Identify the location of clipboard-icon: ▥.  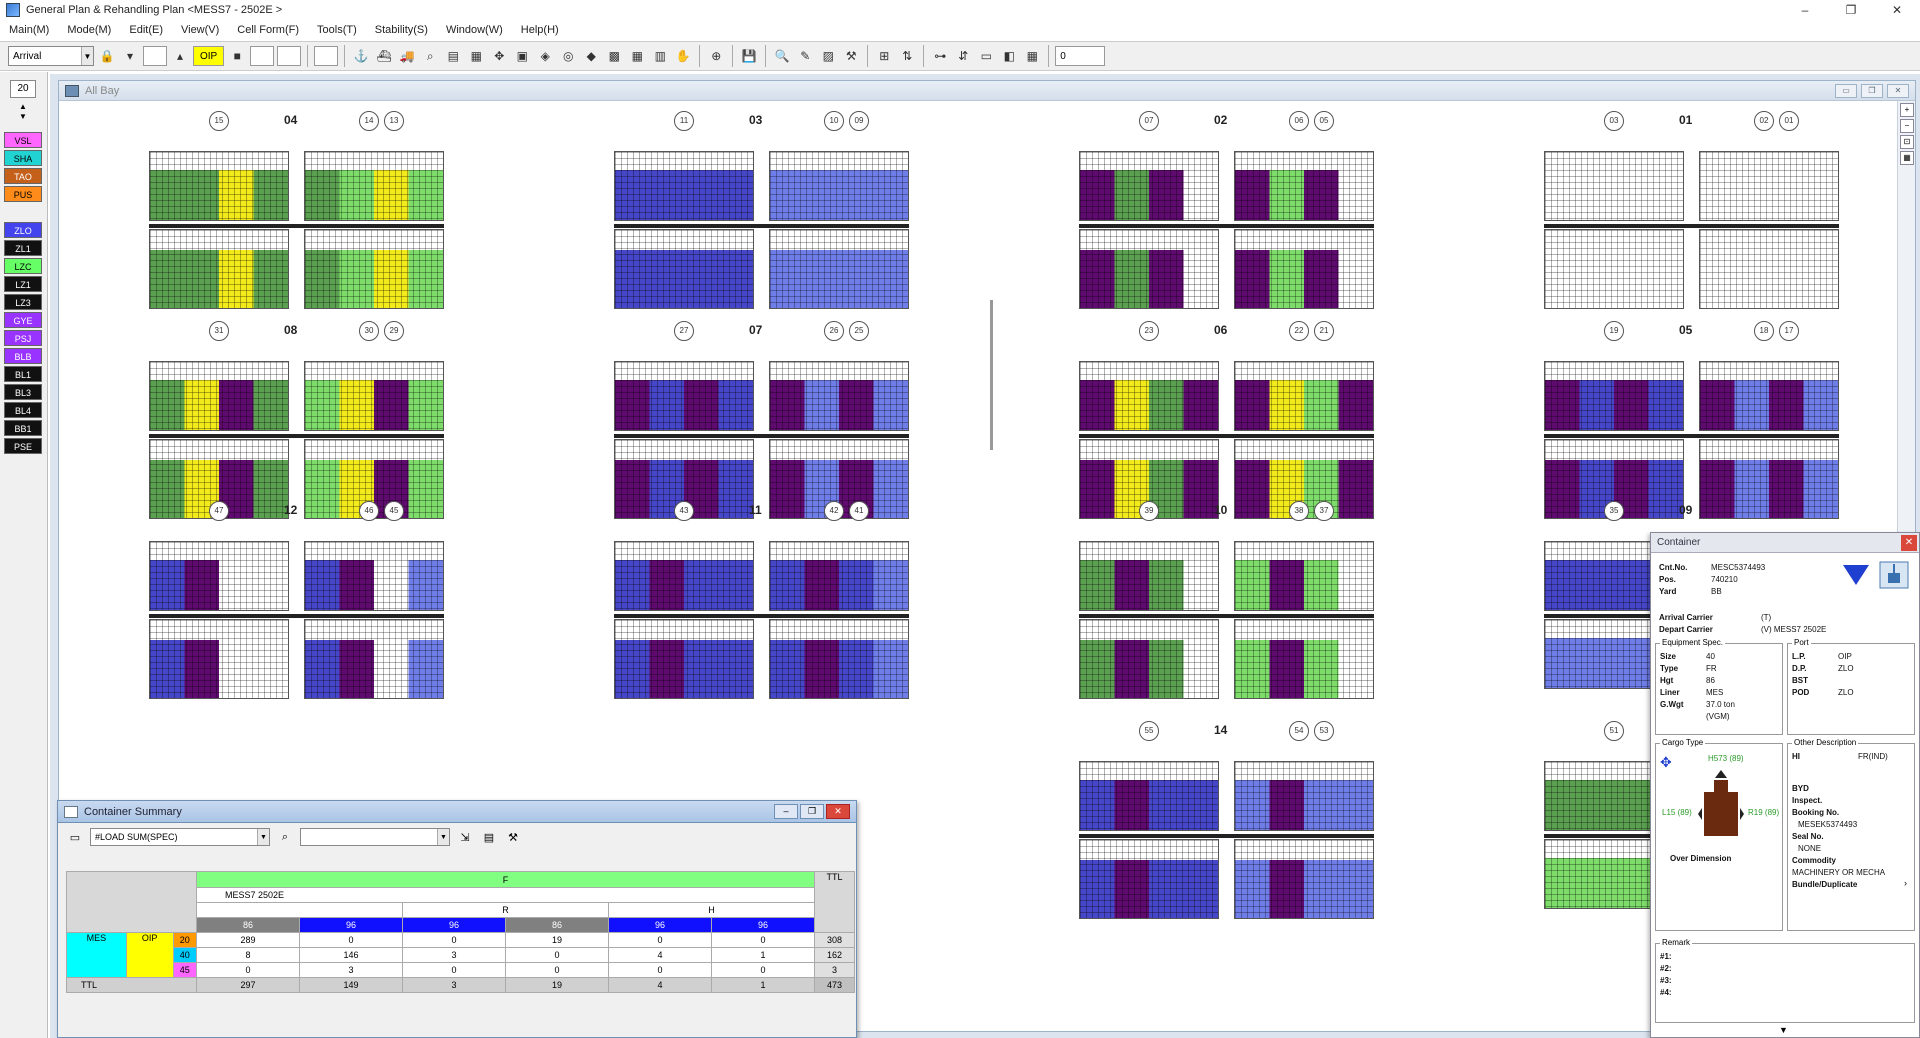
(660, 56).